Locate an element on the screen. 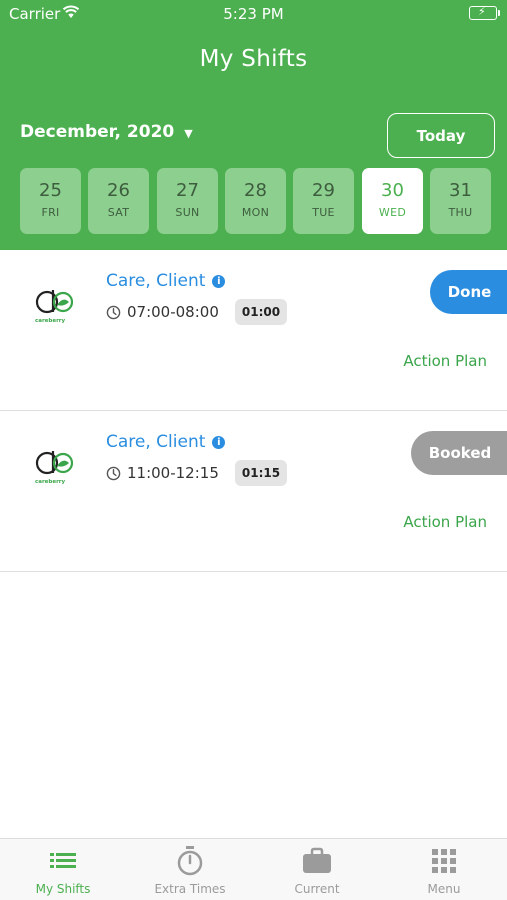 The height and width of the screenshot is (900, 507). list-icon is located at coordinates (63, 860).